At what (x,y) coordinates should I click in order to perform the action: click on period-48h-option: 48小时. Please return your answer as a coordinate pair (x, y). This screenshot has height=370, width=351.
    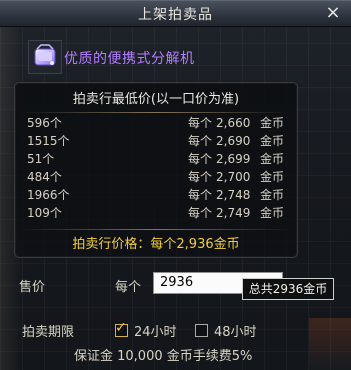
    Looking at the image, I should click on (226, 330).